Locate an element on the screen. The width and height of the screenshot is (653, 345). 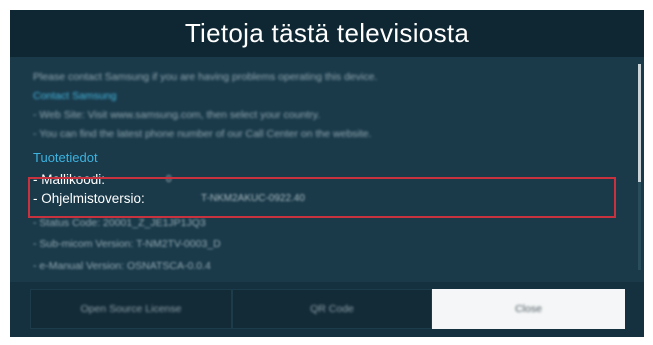
scrollbar is located at coordinates (639, 167).